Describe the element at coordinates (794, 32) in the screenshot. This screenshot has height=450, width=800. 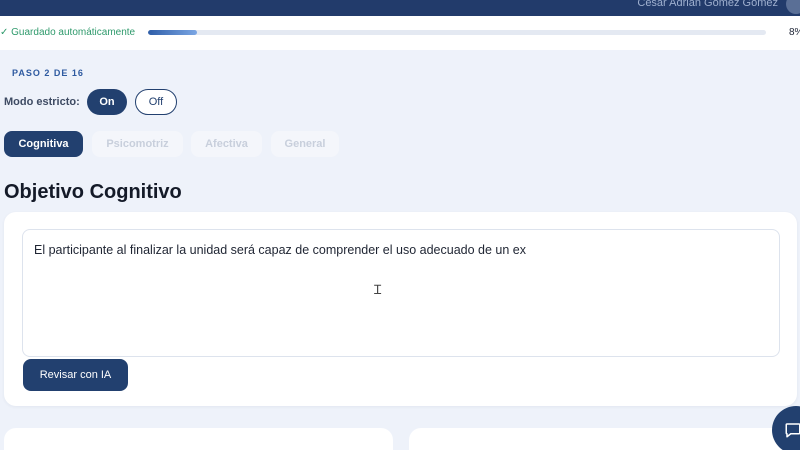
I see `progress-percent: 8%` at that location.